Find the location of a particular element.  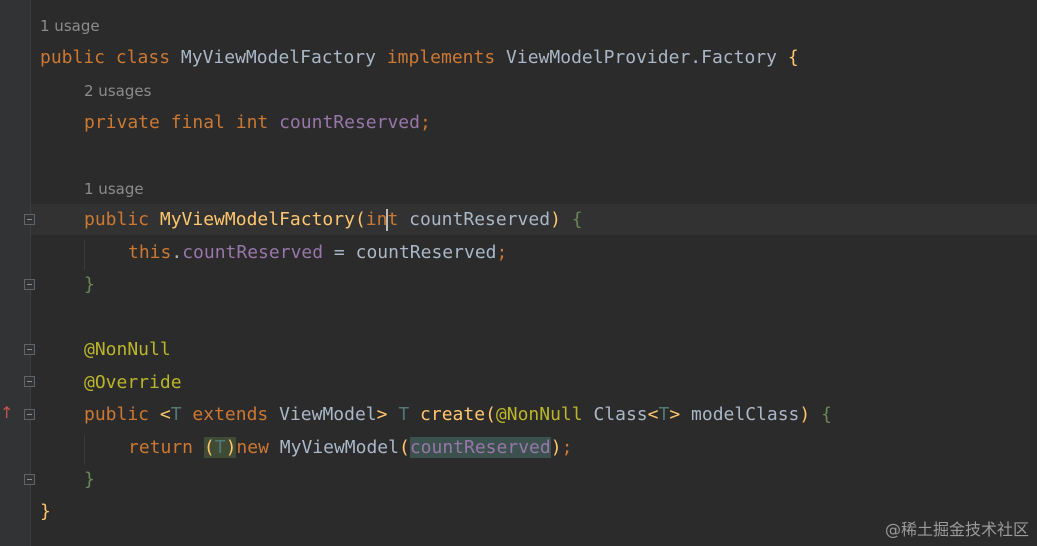

usage-hint: 2 usages is located at coordinates (117, 91).